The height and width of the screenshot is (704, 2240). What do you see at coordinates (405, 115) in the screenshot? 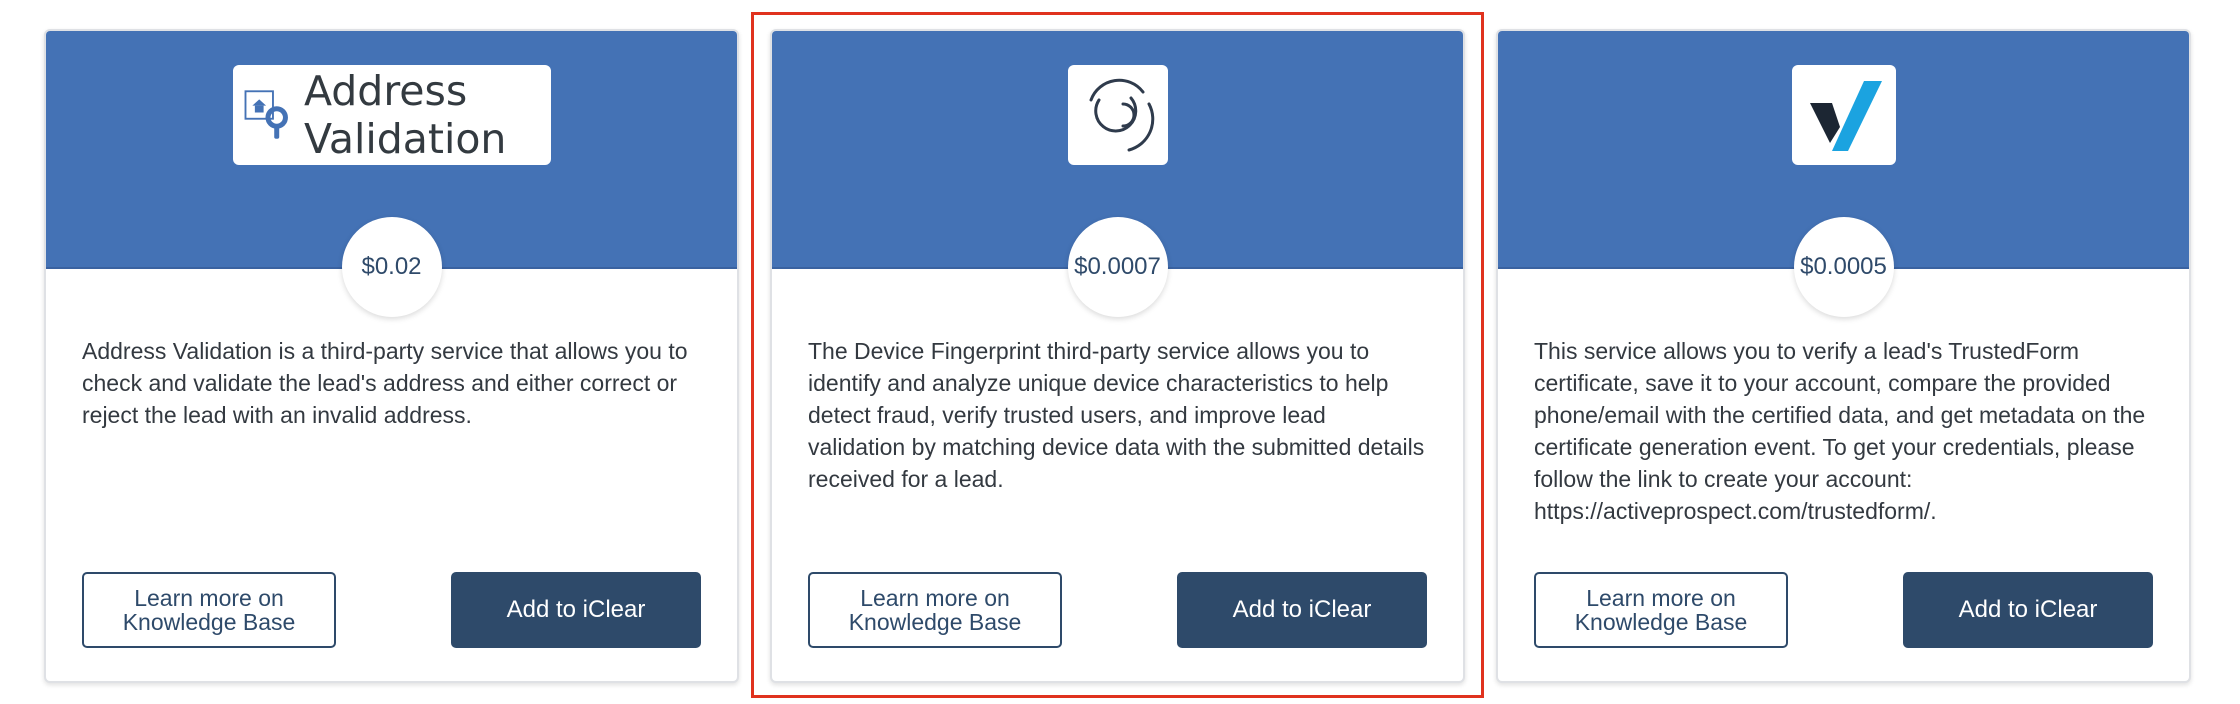
I see `address-validation-logo-text: Address Validation` at bounding box center [405, 115].